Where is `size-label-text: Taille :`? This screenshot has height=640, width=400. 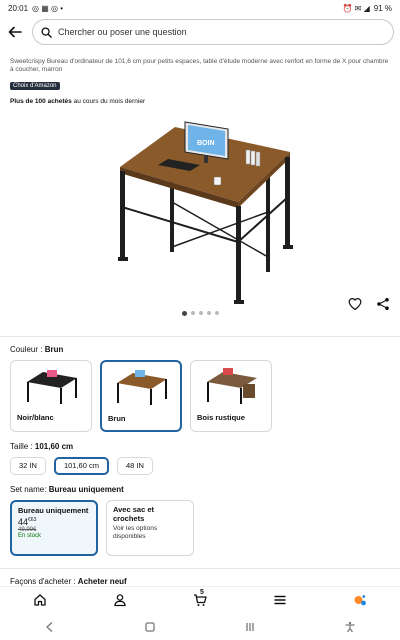
size-label-text: Taille : is located at coordinates (22, 446).